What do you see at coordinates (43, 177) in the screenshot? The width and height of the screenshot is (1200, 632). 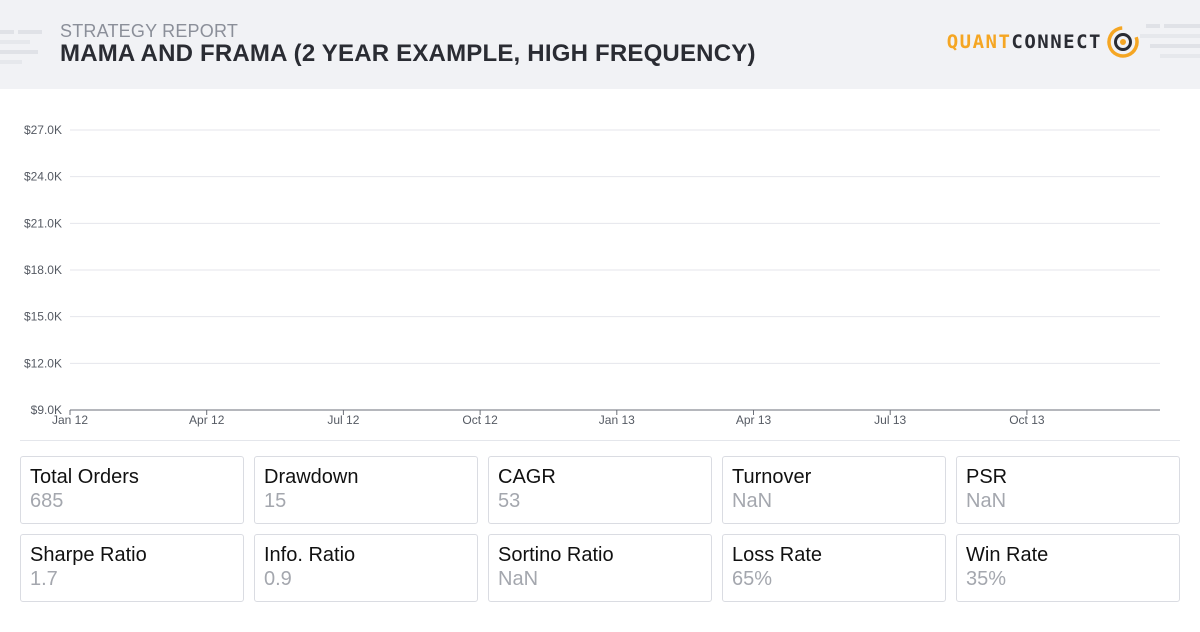 I see `y-tick-label: $24.0K` at bounding box center [43, 177].